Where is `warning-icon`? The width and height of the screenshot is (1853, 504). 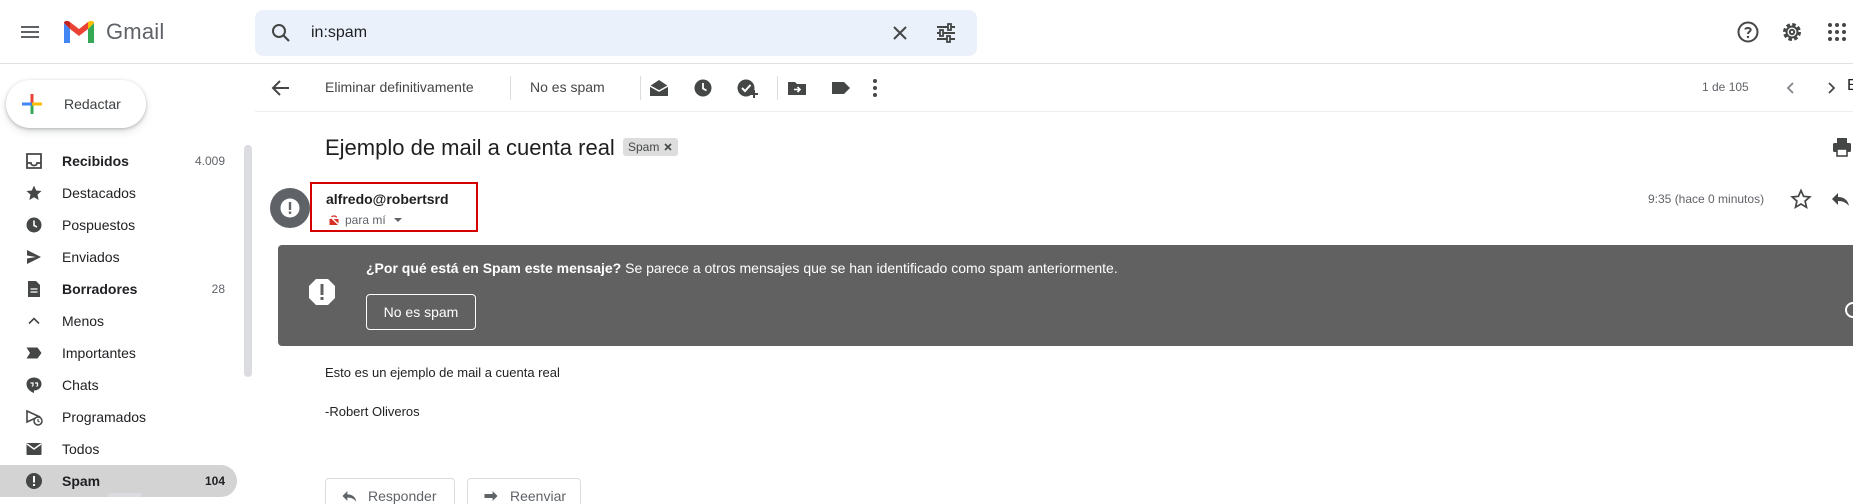 warning-icon is located at coordinates (322, 292).